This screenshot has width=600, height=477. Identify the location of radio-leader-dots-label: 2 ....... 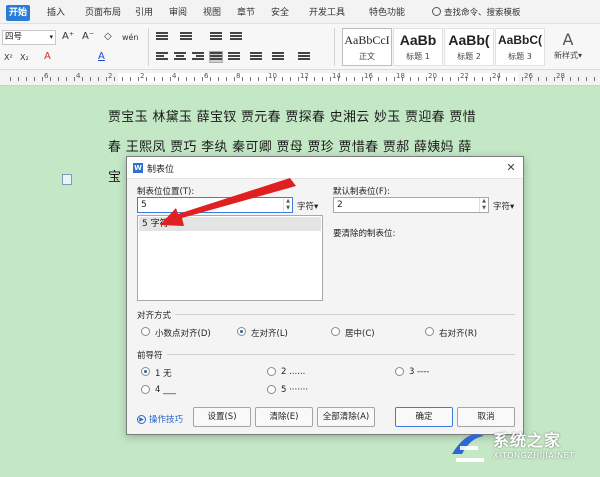
(293, 372).